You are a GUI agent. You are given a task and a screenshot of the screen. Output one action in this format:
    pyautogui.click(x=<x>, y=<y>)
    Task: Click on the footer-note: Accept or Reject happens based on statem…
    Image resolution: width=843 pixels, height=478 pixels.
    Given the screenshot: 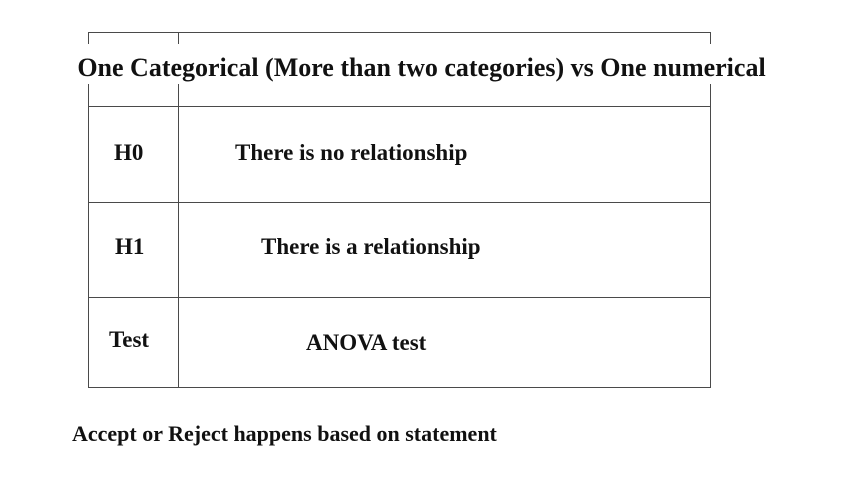 What is the action you would take?
    pyautogui.click(x=284, y=433)
    